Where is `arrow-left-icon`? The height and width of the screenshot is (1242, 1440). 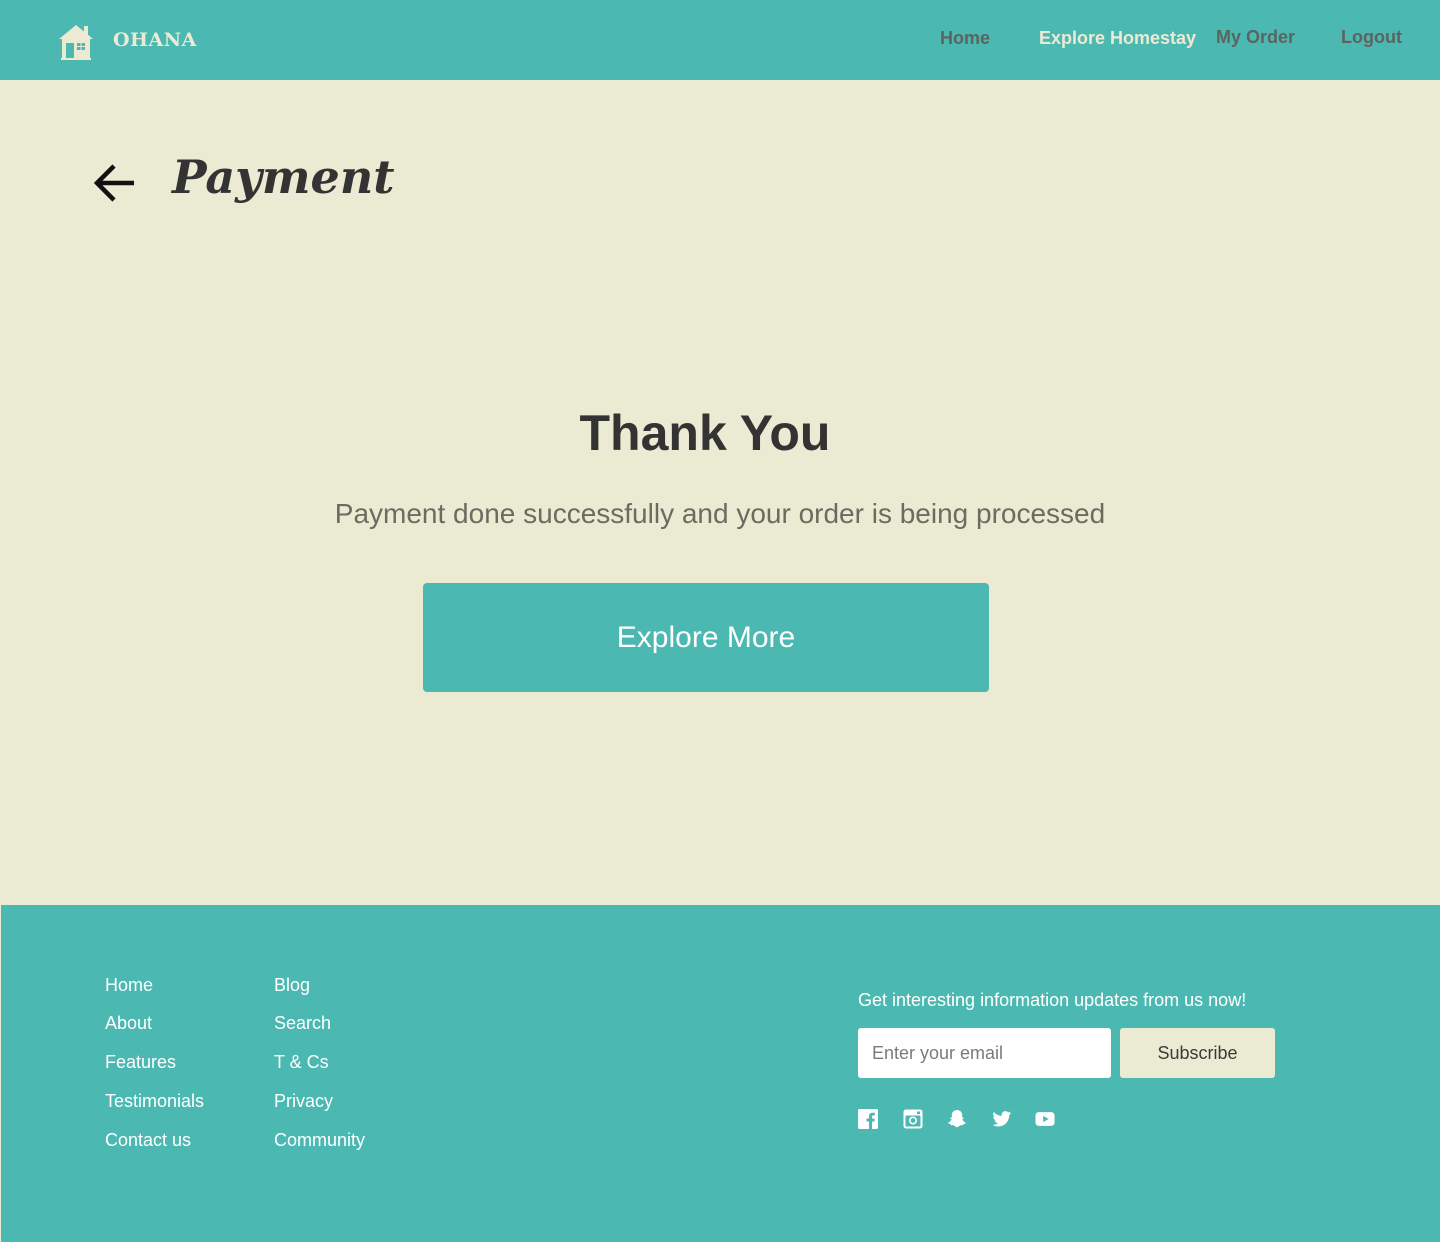 arrow-left-icon is located at coordinates (115, 183).